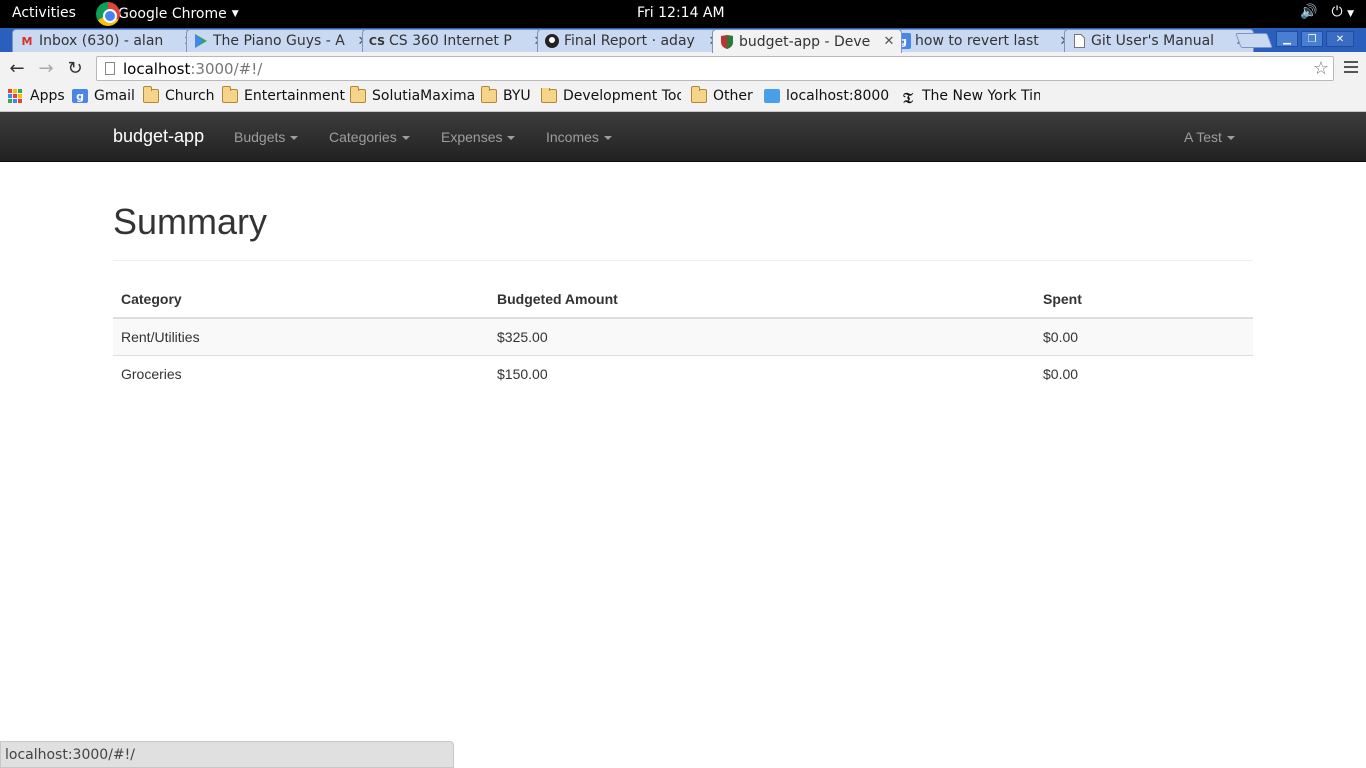 Image resolution: width=1366 pixels, height=768 pixels. Describe the element at coordinates (47, 96) in the screenshot. I see `bookmark-label: Apps` at that location.